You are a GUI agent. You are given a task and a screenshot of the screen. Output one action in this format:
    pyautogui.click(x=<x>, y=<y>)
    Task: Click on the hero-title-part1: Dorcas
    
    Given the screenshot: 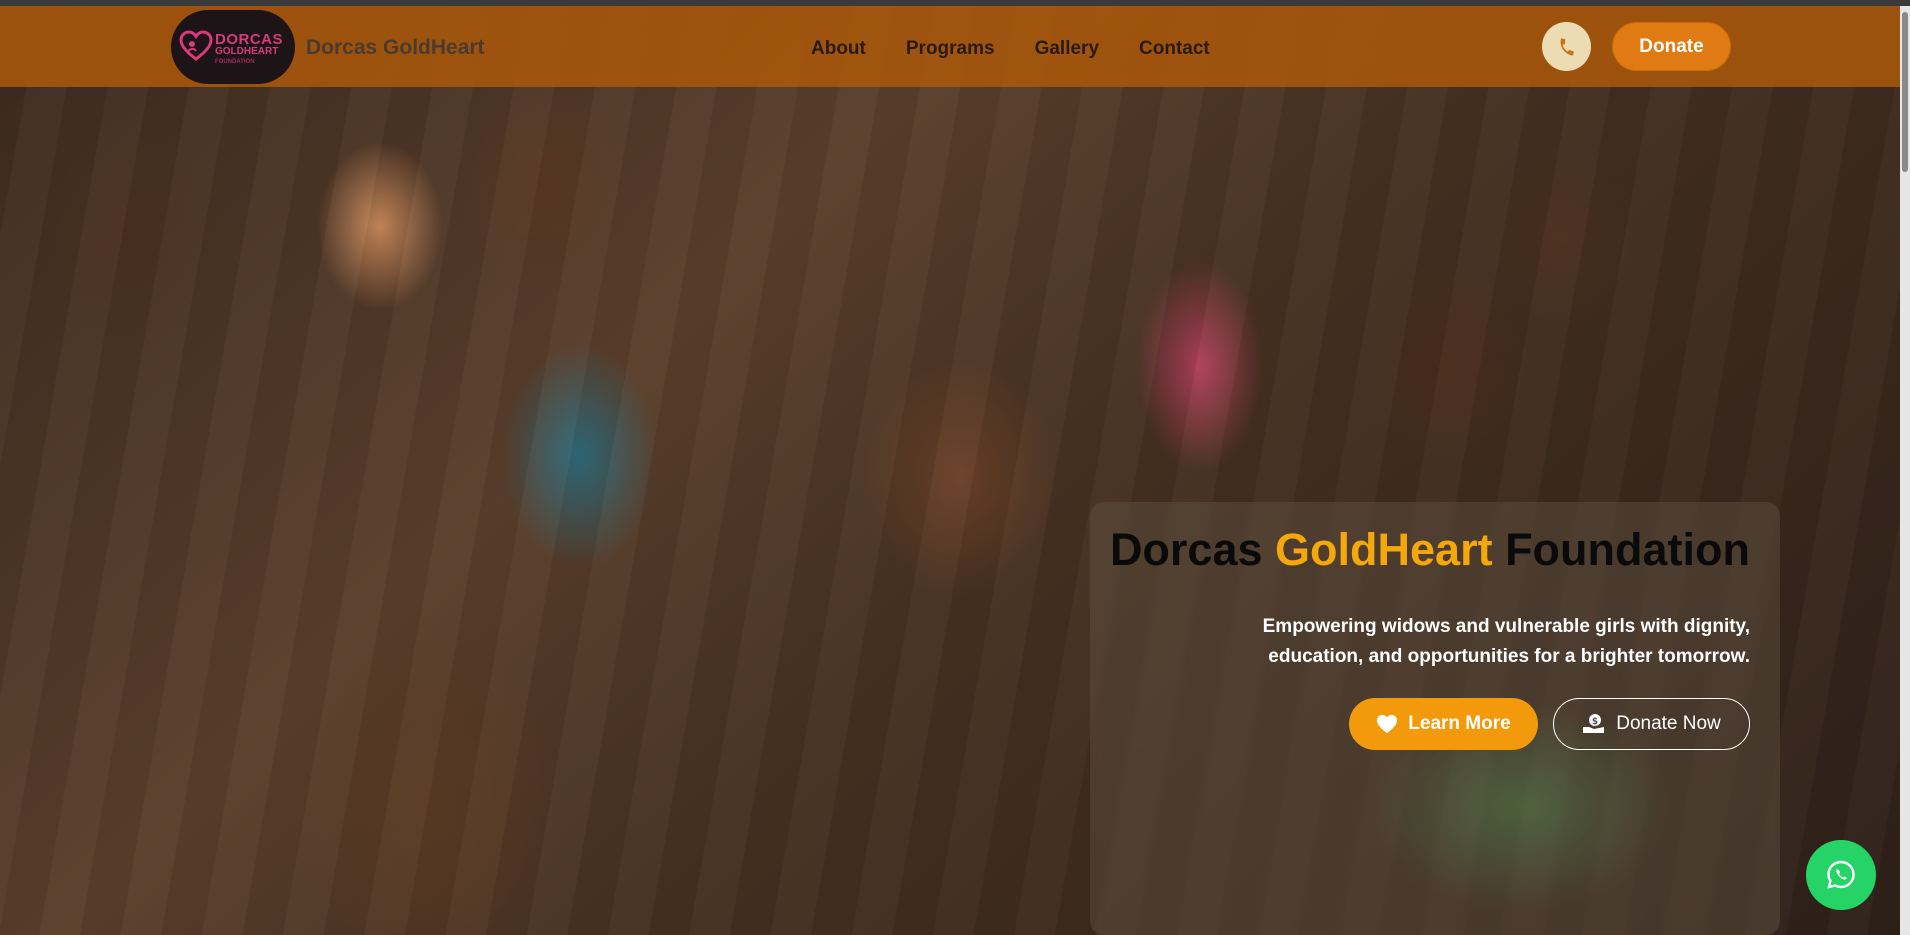 What is the action you would take?
    pyautogui.click(x=1192, y=549)
    